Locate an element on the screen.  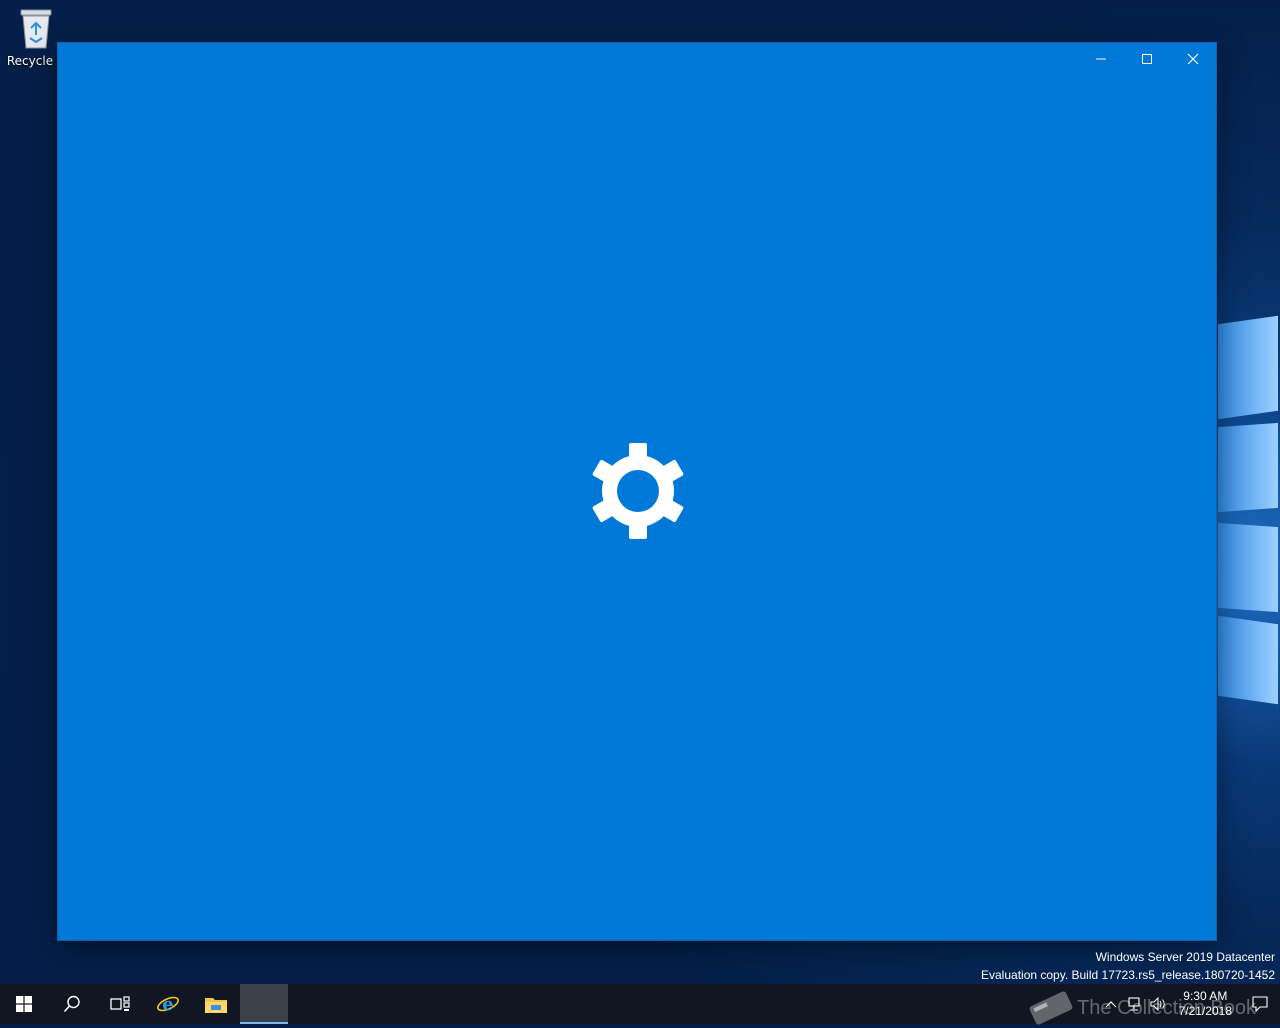
chevron-up-icon is located at coordinates (1111, 1004).